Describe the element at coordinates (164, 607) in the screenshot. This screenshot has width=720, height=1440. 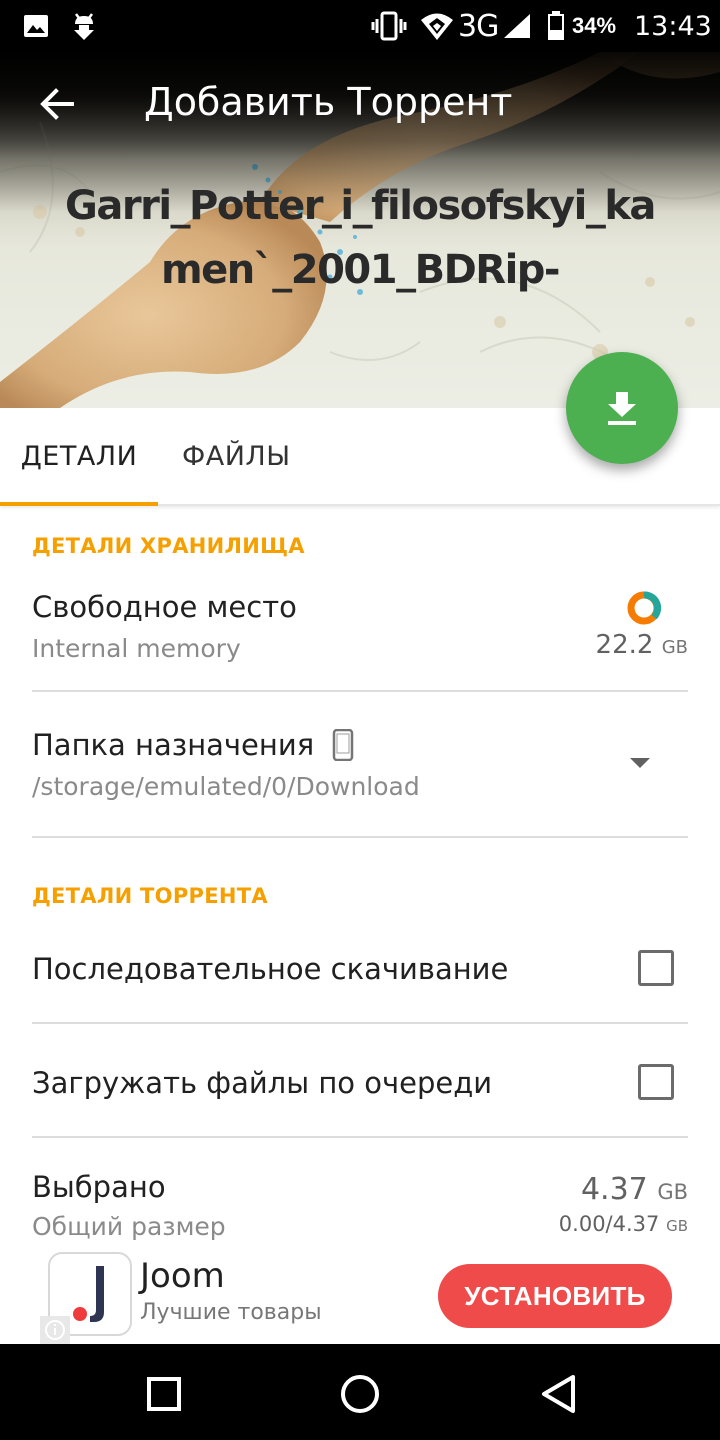
I see `free-space-title: Свободное место` at that location.